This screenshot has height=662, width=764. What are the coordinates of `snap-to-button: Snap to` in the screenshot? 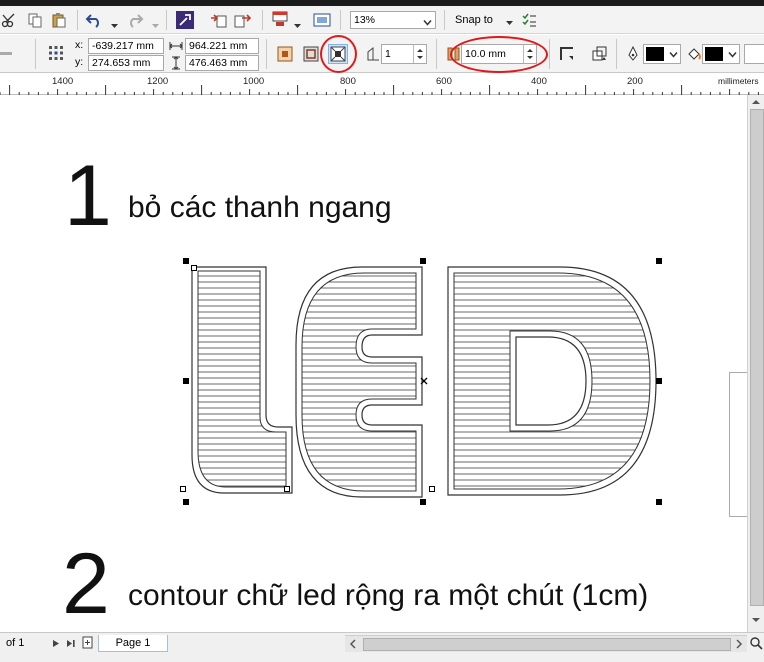 It's located at (474, 20).